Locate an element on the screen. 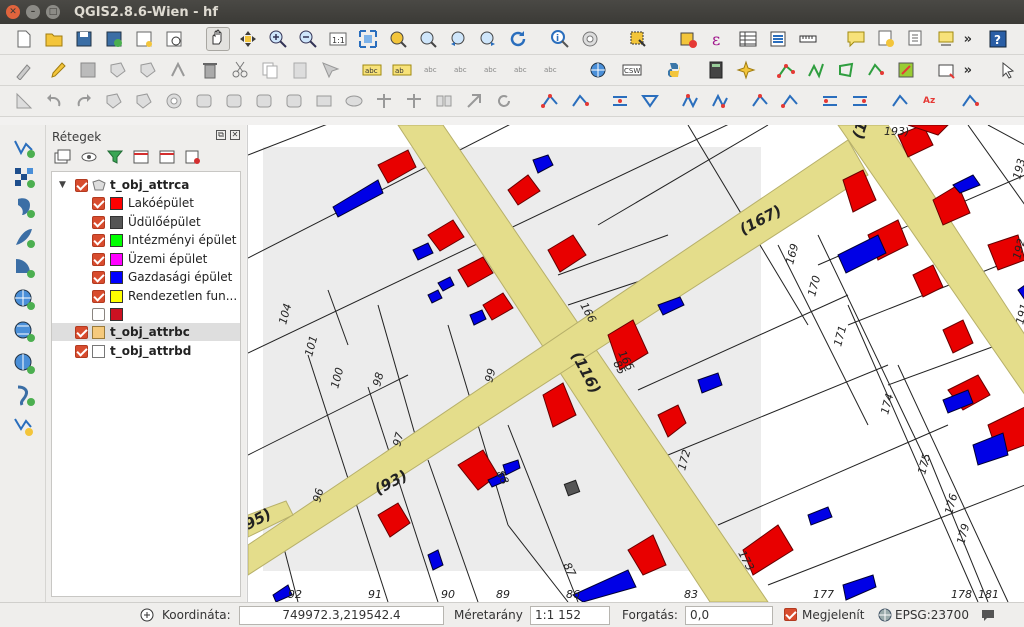 This screenshot has width=1024, height=627. toggle-editing-icon is located at coordinates (58, 70).